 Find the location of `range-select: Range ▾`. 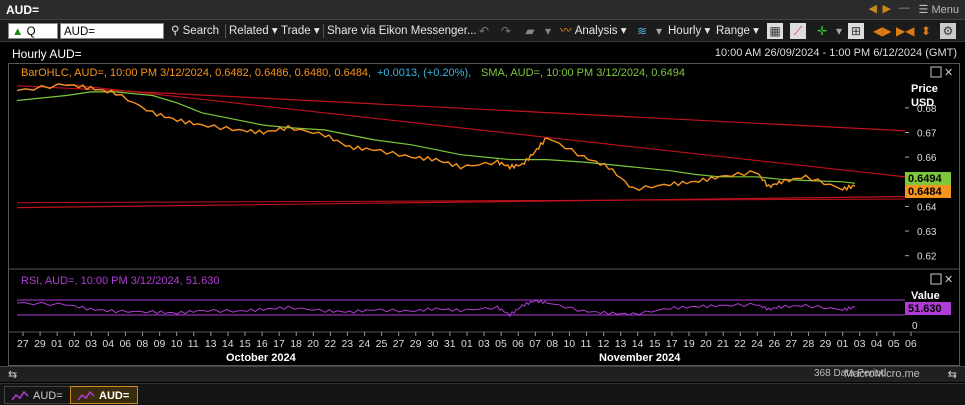

range-select: Range ▾ is located at coordinates (737, 31).